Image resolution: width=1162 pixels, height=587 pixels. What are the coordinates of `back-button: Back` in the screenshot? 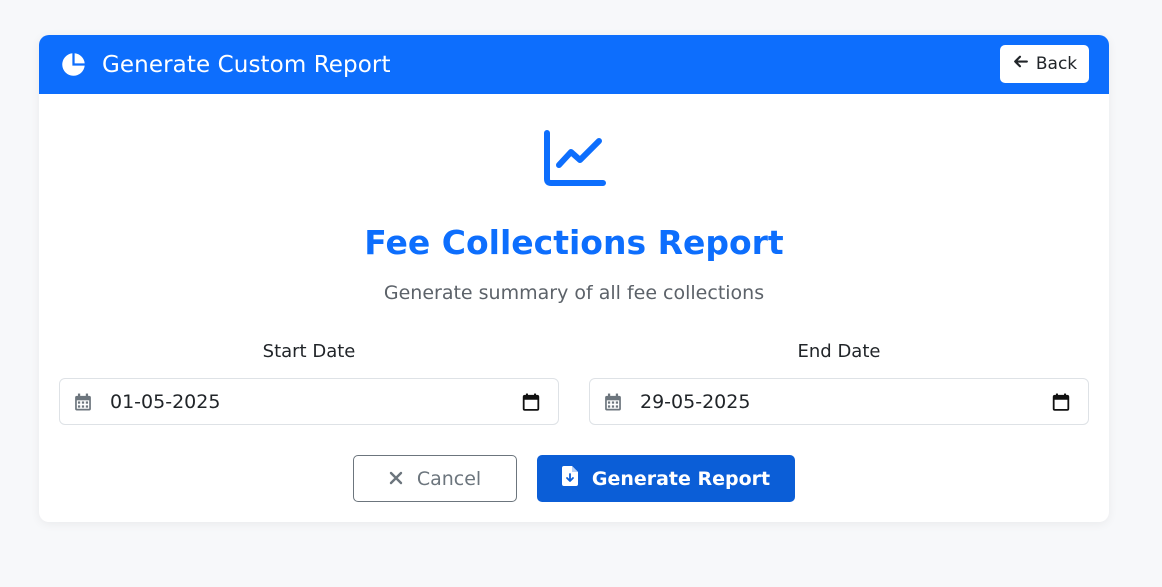 It's located at (1044, 64).